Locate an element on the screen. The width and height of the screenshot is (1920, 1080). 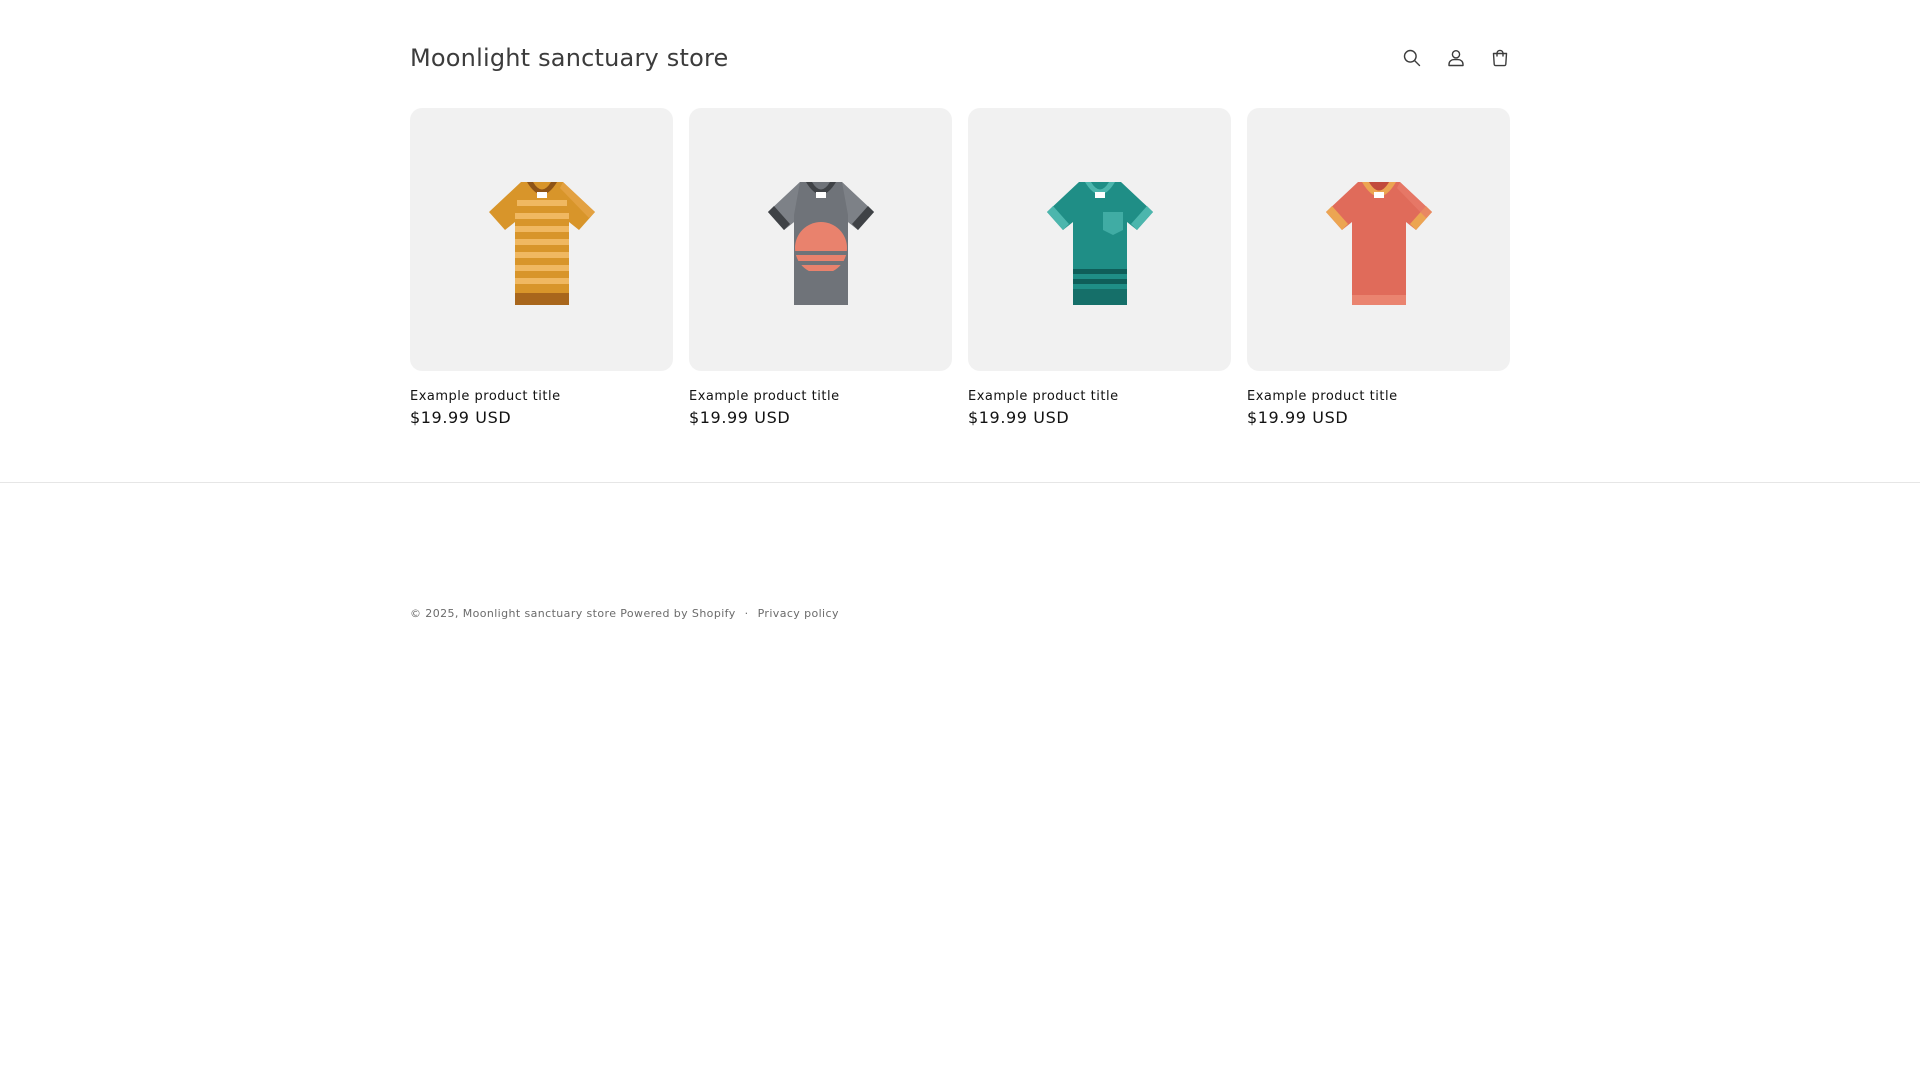
account-icon is located at coordinates (1456, 58).